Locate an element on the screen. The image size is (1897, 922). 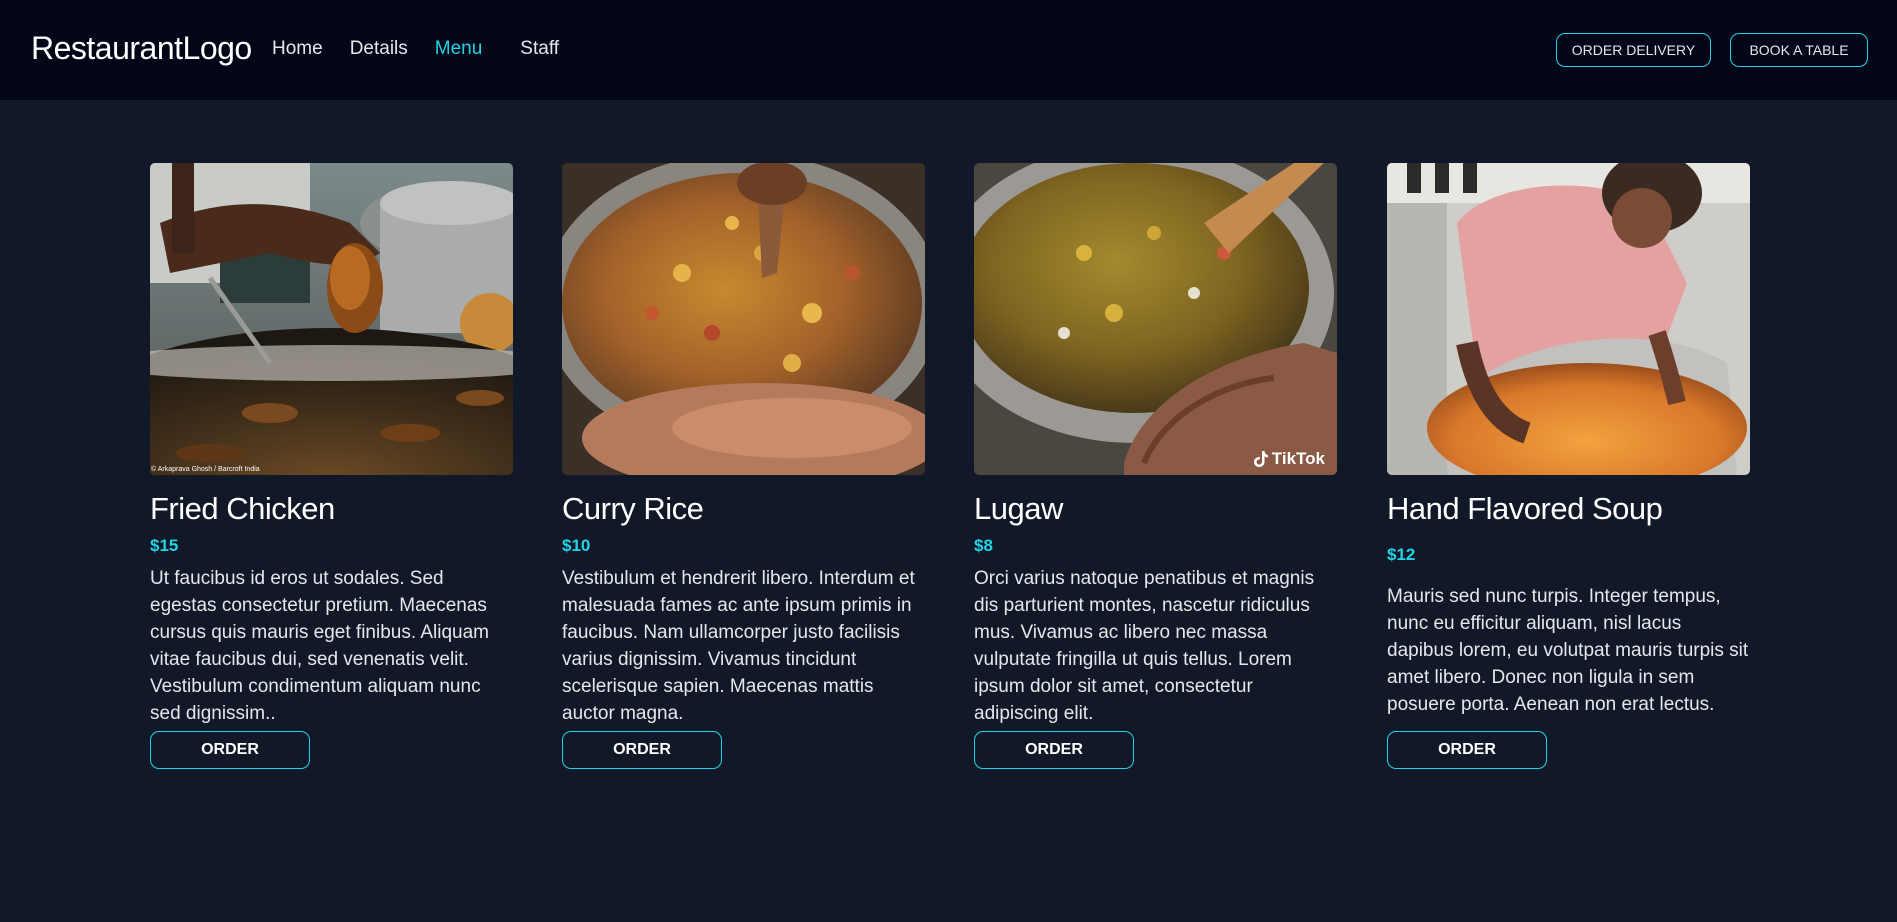
curry-rice-photo is located at coordinates (743, 319).